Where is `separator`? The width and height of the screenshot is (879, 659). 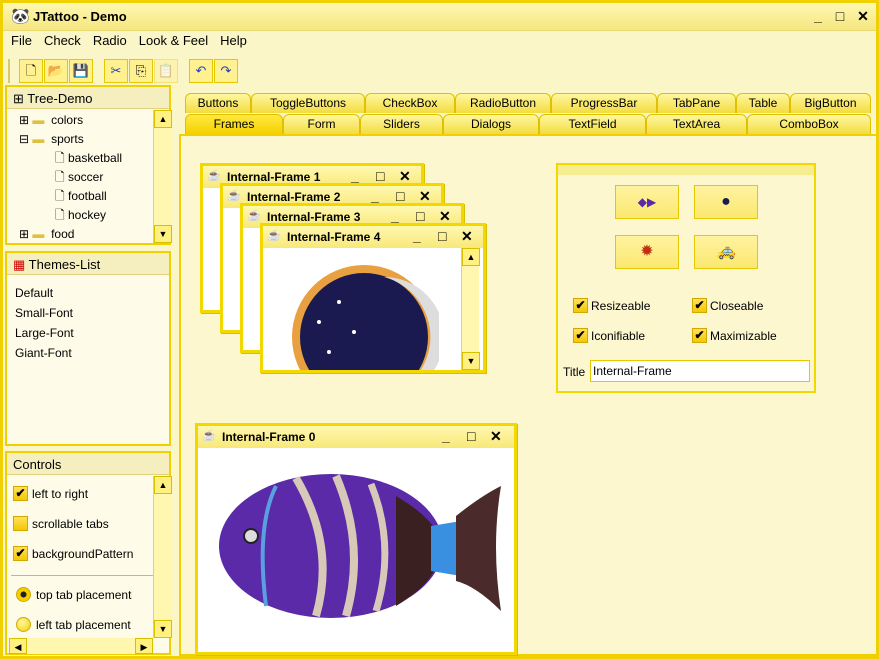 separator is located at coordinates (82, 575).